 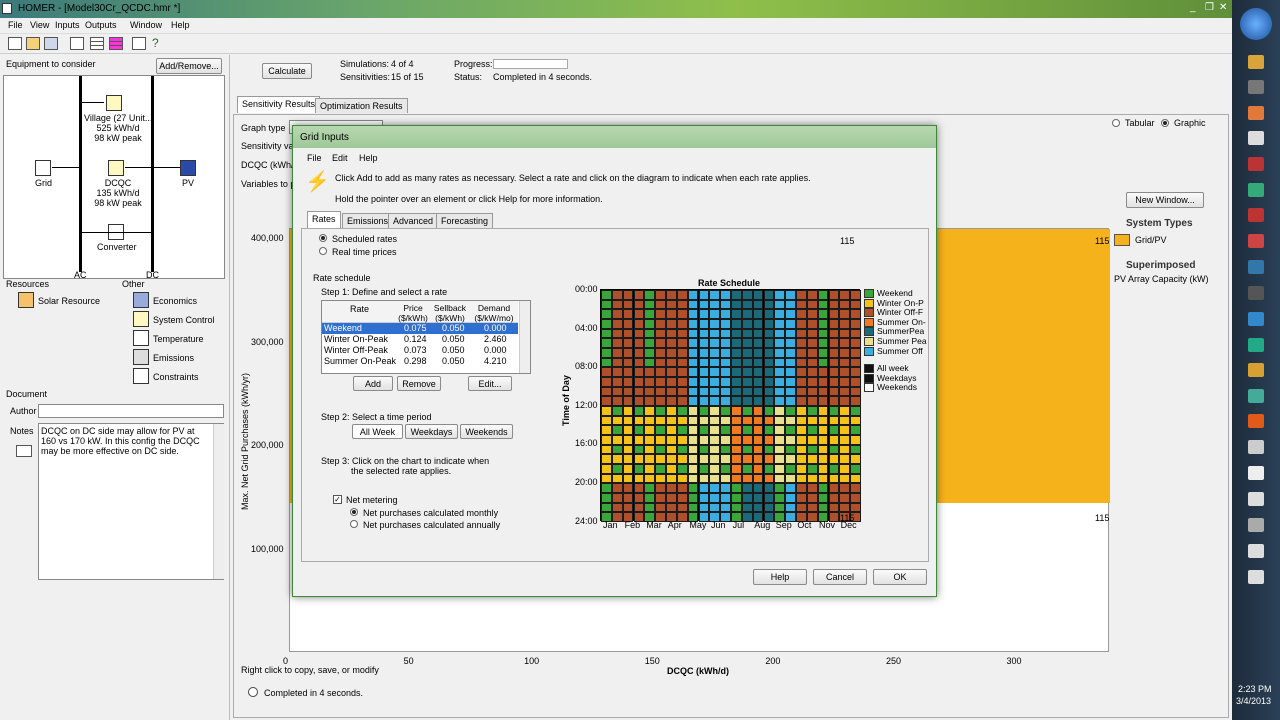 What do you see at coordinates (413, 220) in the screenshot?
I see `tab-advanced: Advanced` at bounding box center [413, 220].